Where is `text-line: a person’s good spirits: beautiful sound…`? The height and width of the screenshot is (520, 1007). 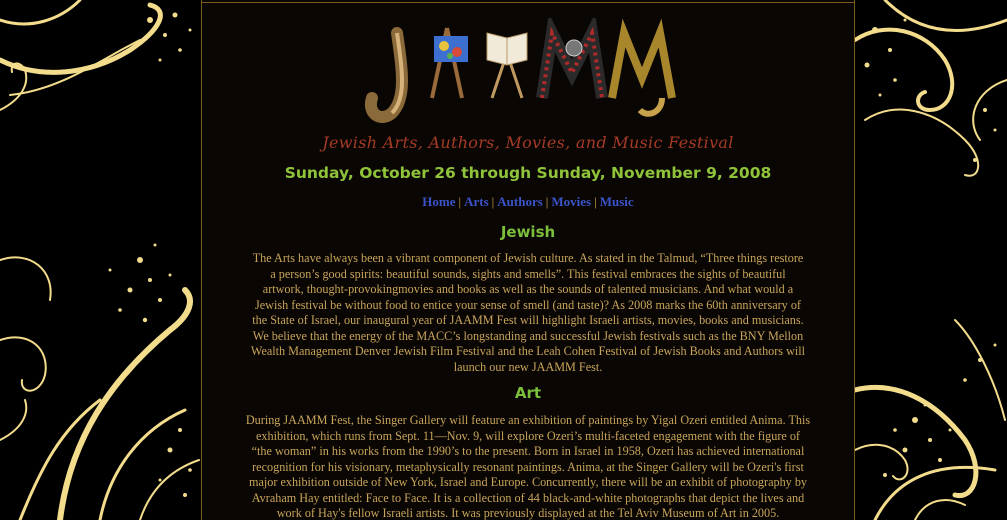
text-line: a person’s good spirits: beautiful sound… is located at coordinates (528, 273).